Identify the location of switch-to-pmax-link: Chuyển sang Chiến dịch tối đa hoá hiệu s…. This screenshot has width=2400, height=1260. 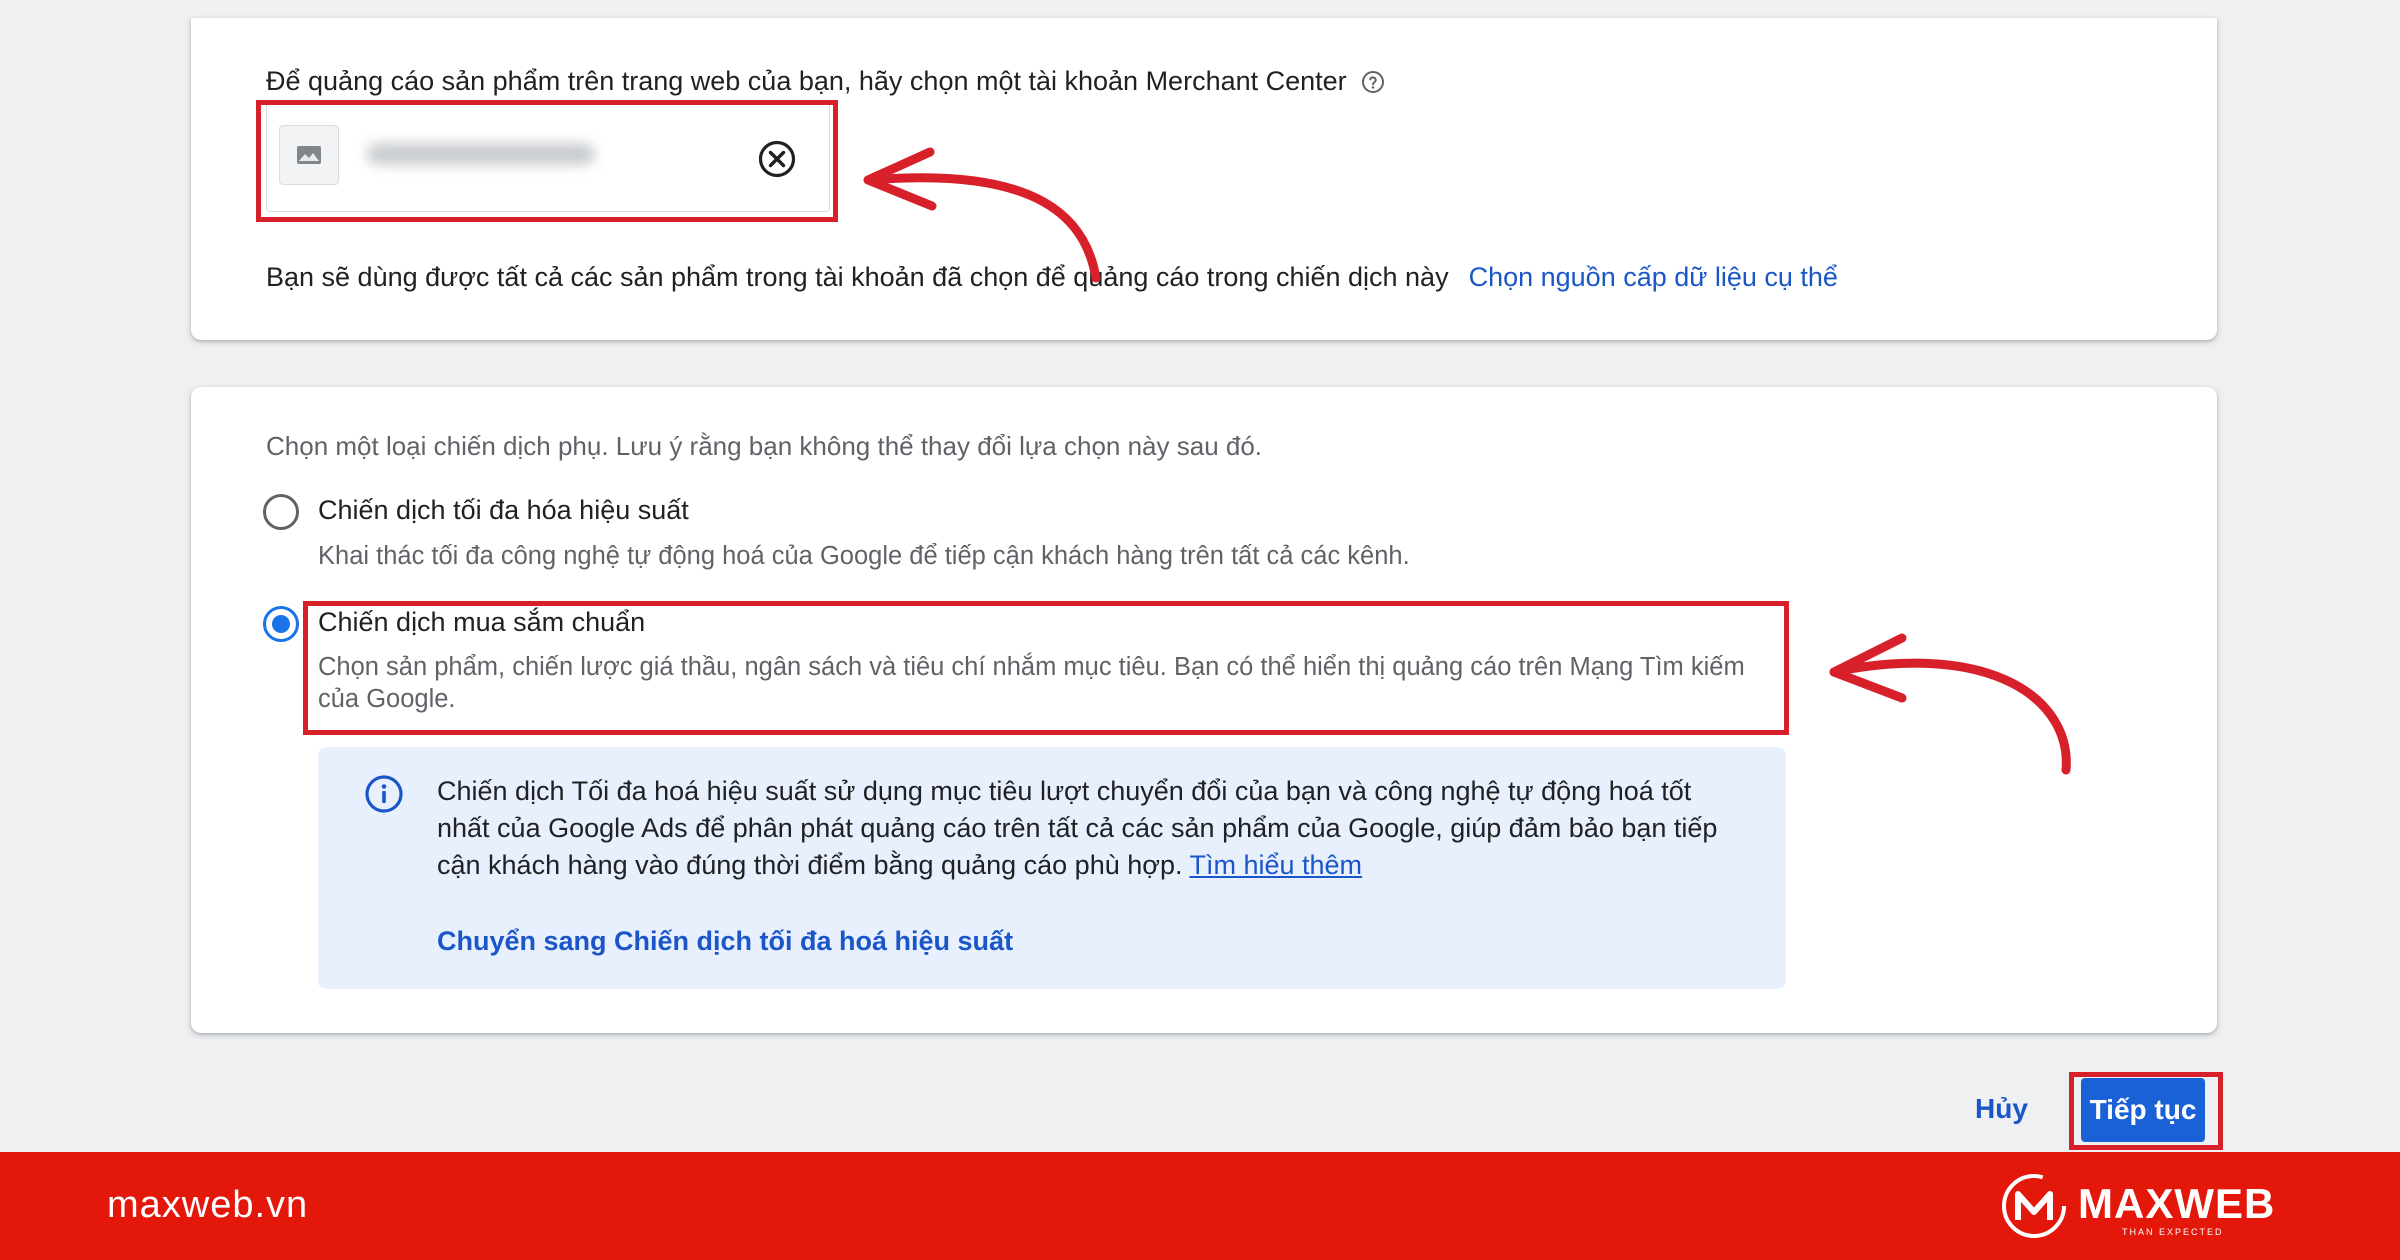
(725, 941).